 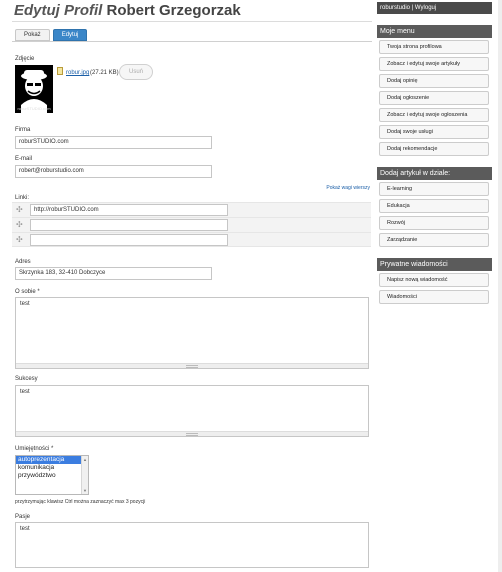 What do you see at coordinates (192, 333) in the screenshot?
I see `about-textarea: test` at bounding box center [192, 333].